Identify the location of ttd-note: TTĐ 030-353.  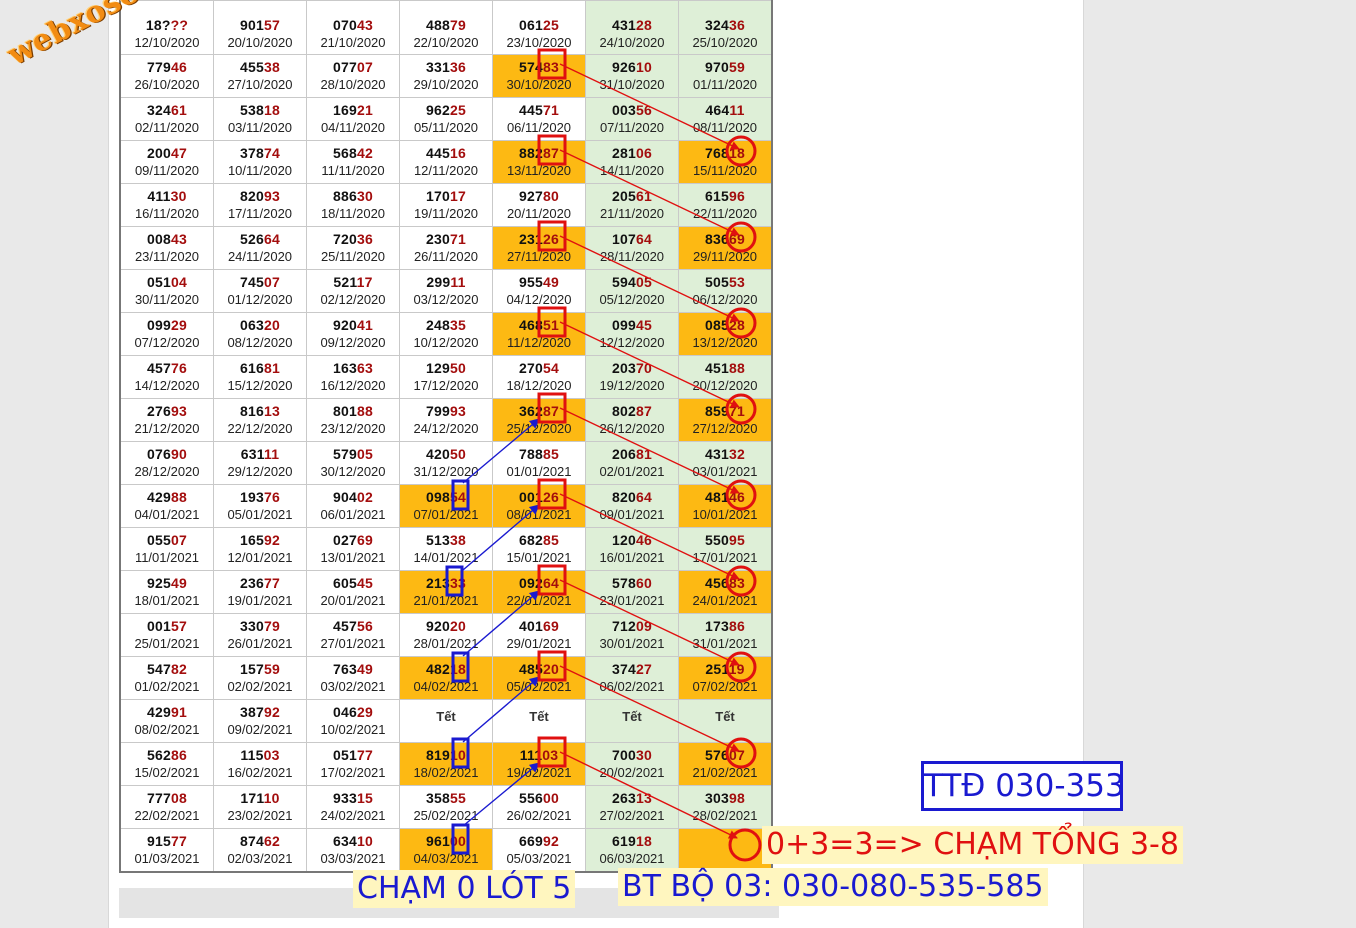
(1023, 786).